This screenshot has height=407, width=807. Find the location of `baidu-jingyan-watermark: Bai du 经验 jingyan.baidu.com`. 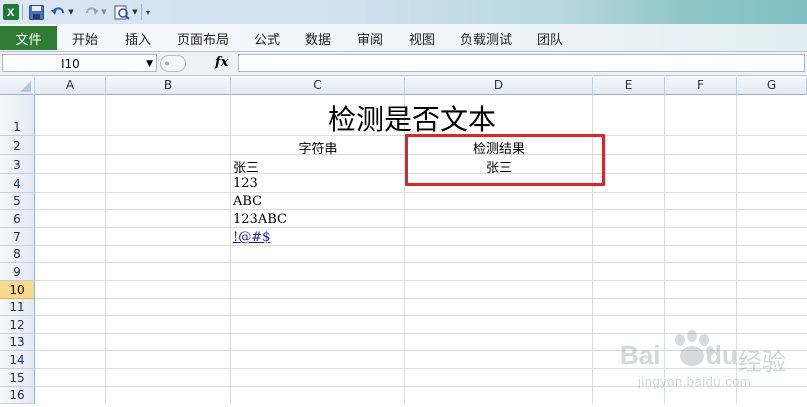

baidu-jingyan-watermark: Bai du 经验 jingyan.baidu.com is located at coordinates (707, 361).